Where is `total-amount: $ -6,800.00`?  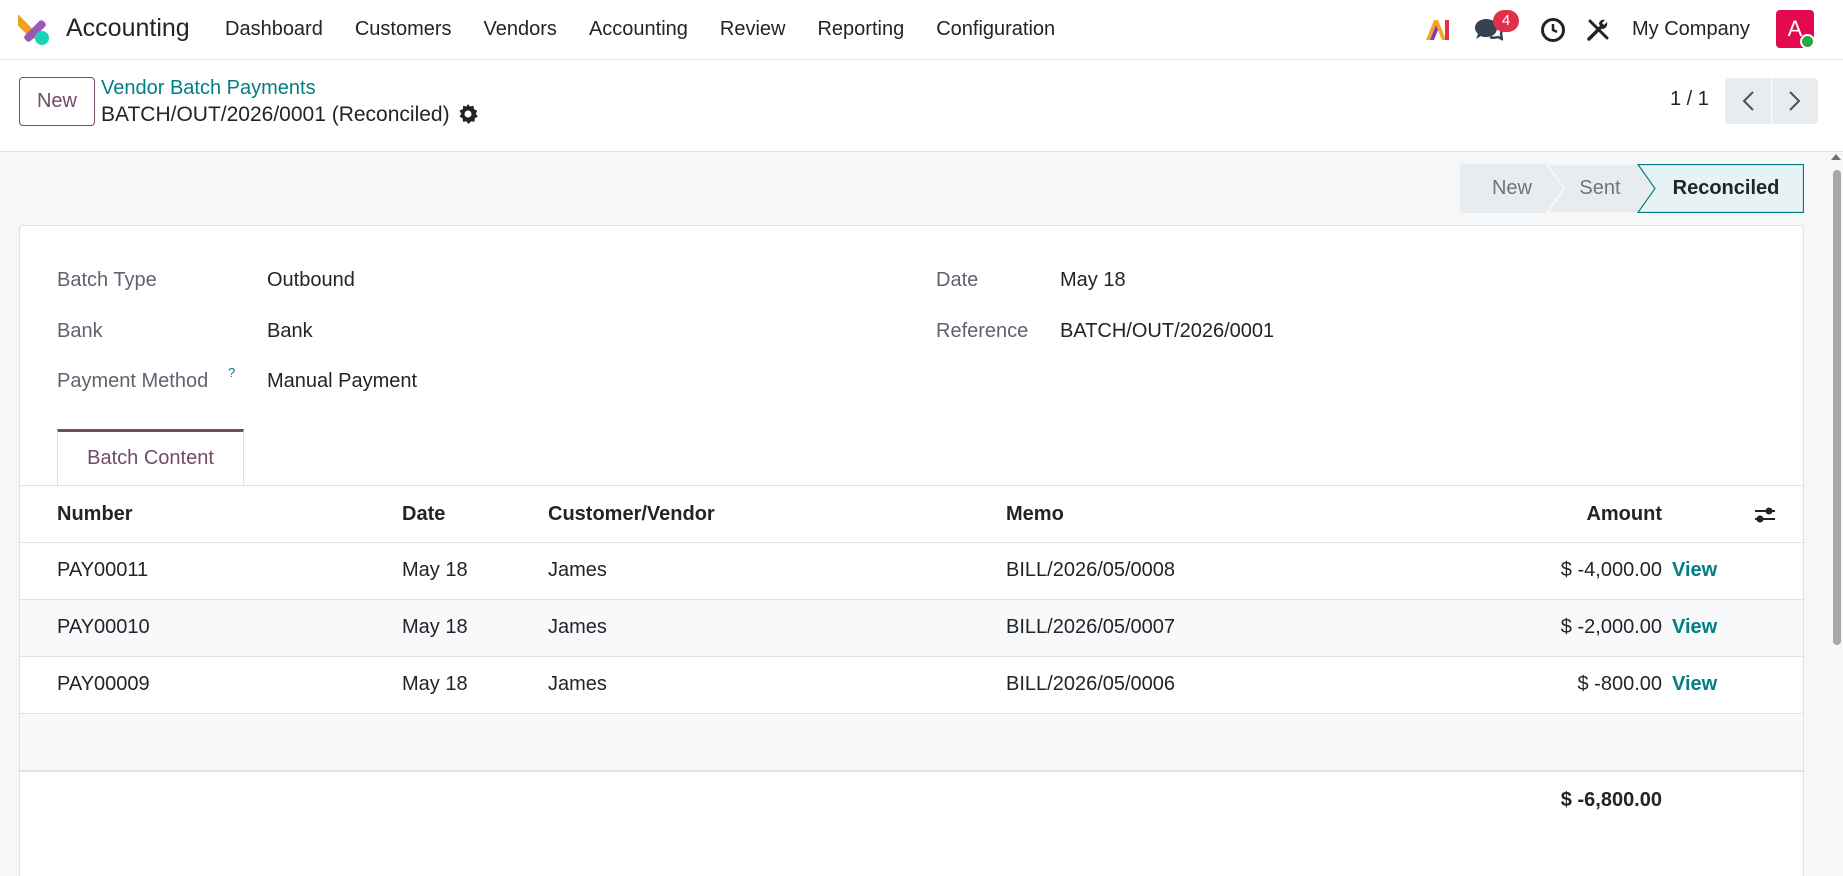 total-amount: $ -6,800.00 is located at coordinates (1611, 800).